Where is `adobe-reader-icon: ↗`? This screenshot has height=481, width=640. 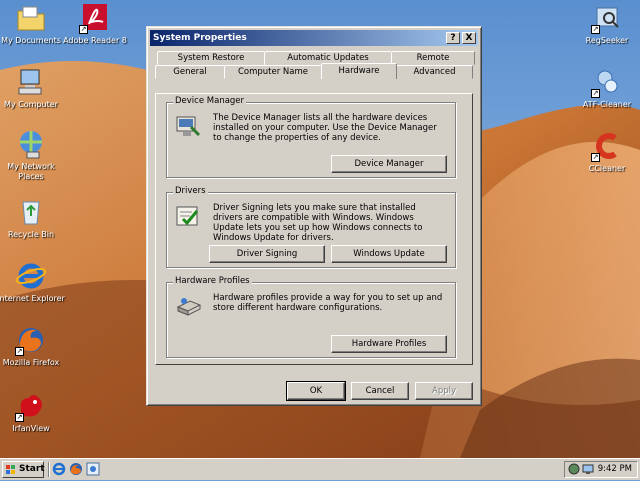
adobe-reader-icon: ↗ is located at coordinates (95, 18).